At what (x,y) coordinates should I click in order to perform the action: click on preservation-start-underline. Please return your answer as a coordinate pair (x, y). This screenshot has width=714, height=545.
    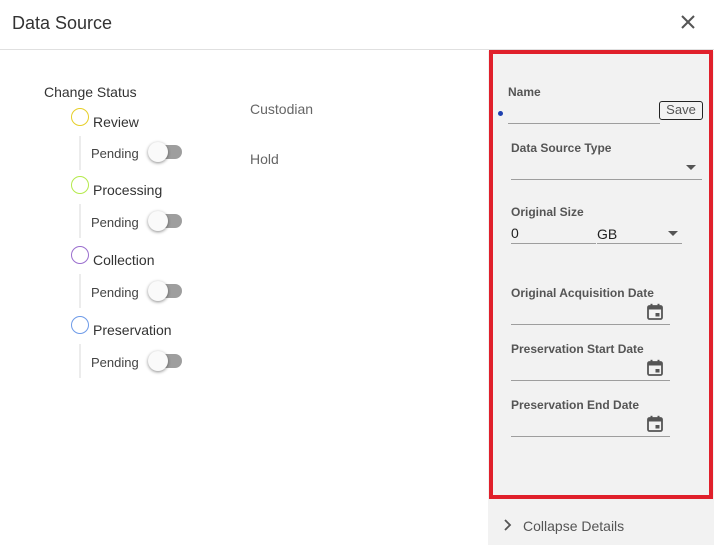
    Looking at the image, I should click on (590, 380).